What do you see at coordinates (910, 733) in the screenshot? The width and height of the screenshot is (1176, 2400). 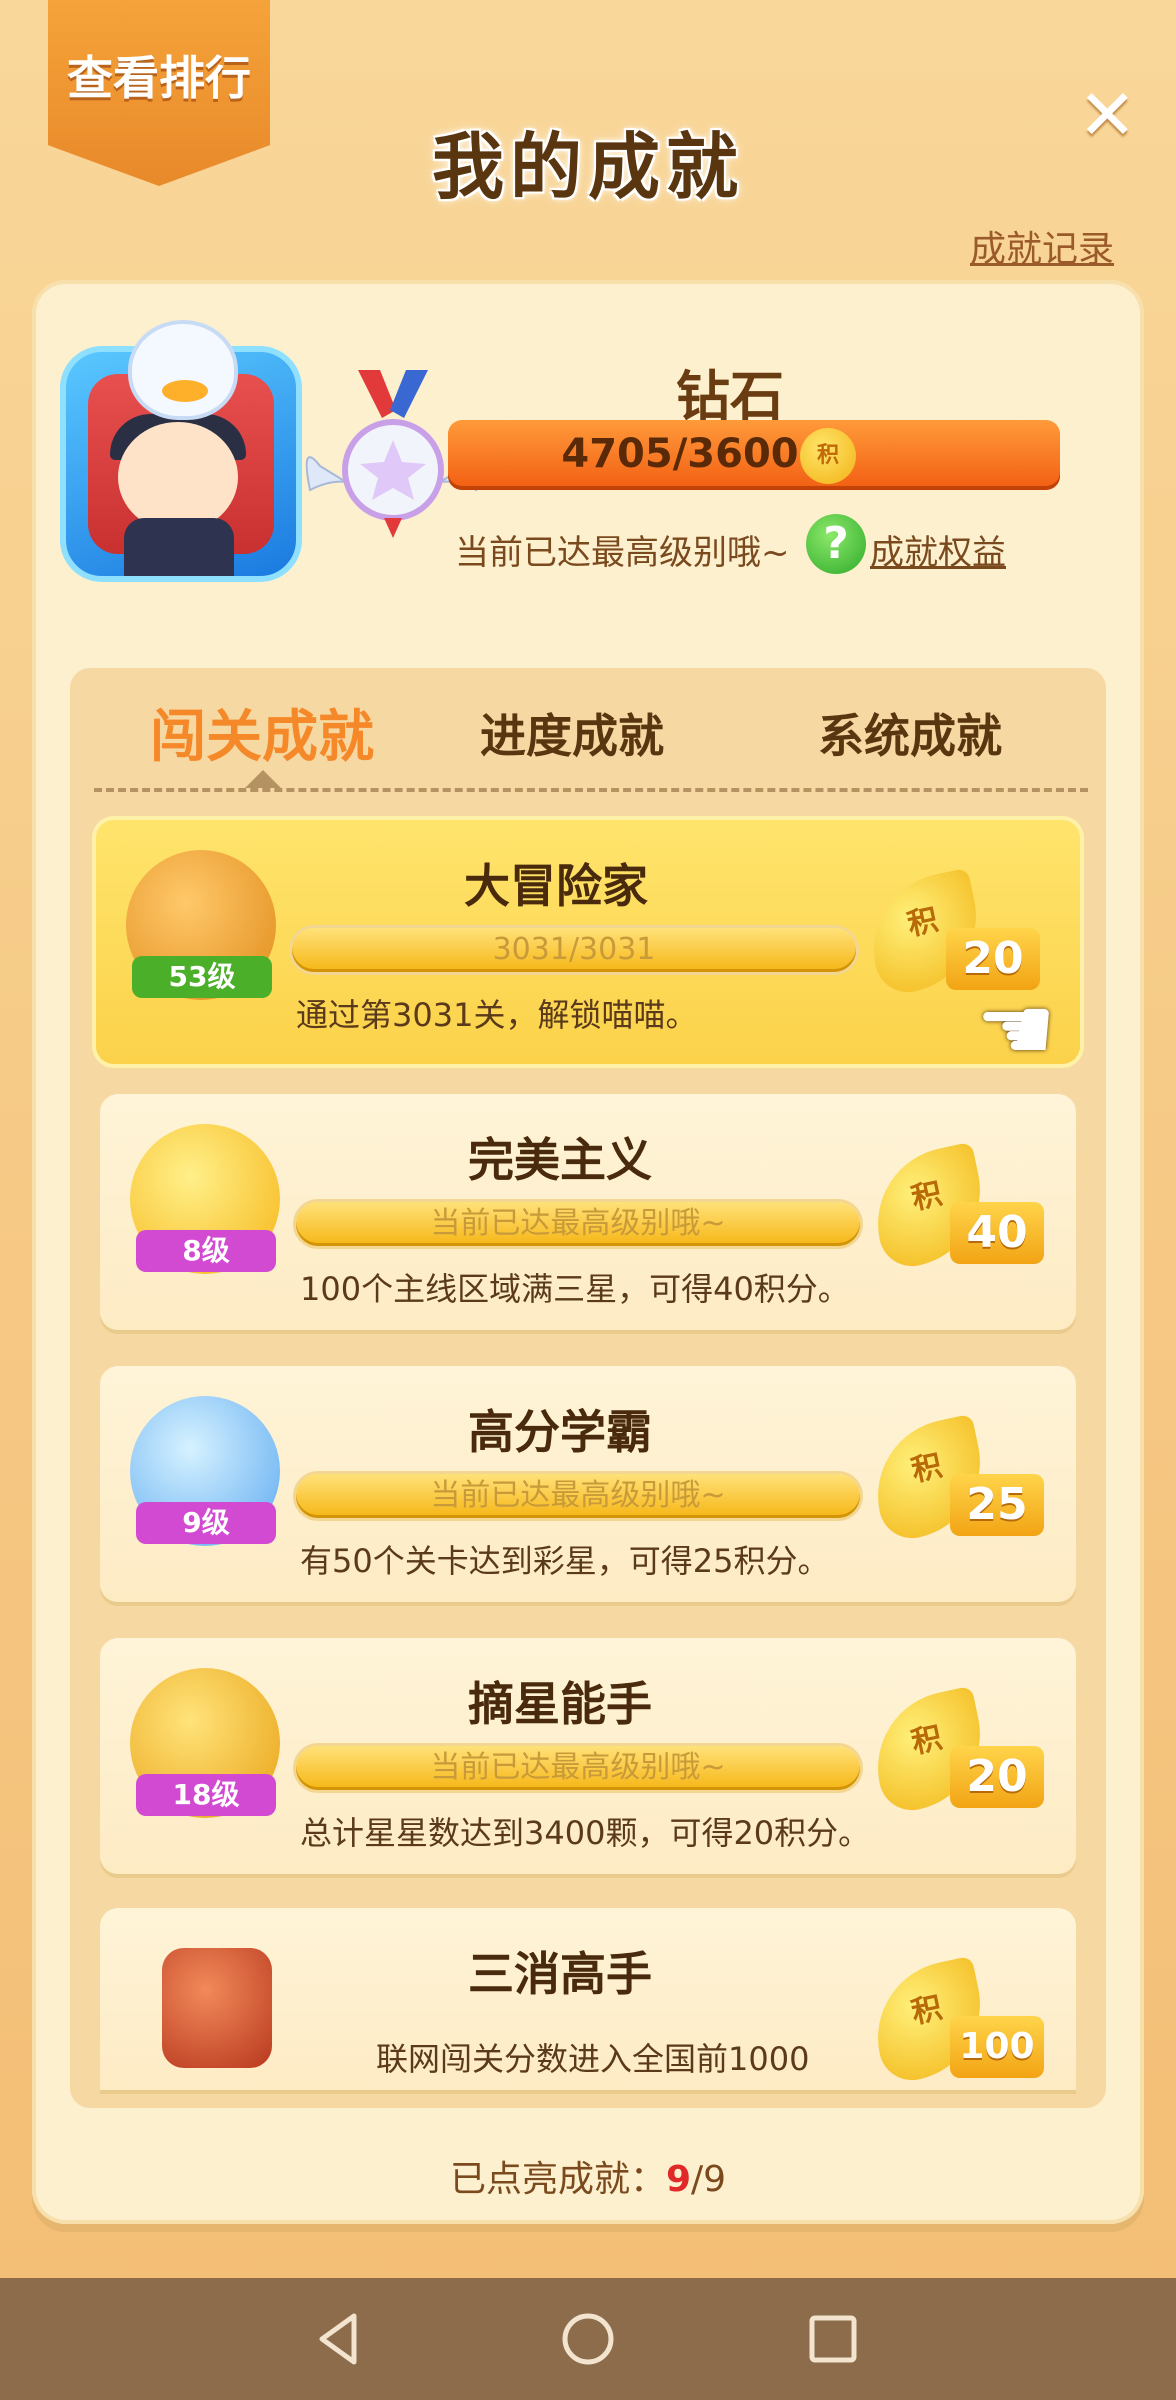 I see `tab-system-achievements: 系统成就` at bounding box center [910, 733].